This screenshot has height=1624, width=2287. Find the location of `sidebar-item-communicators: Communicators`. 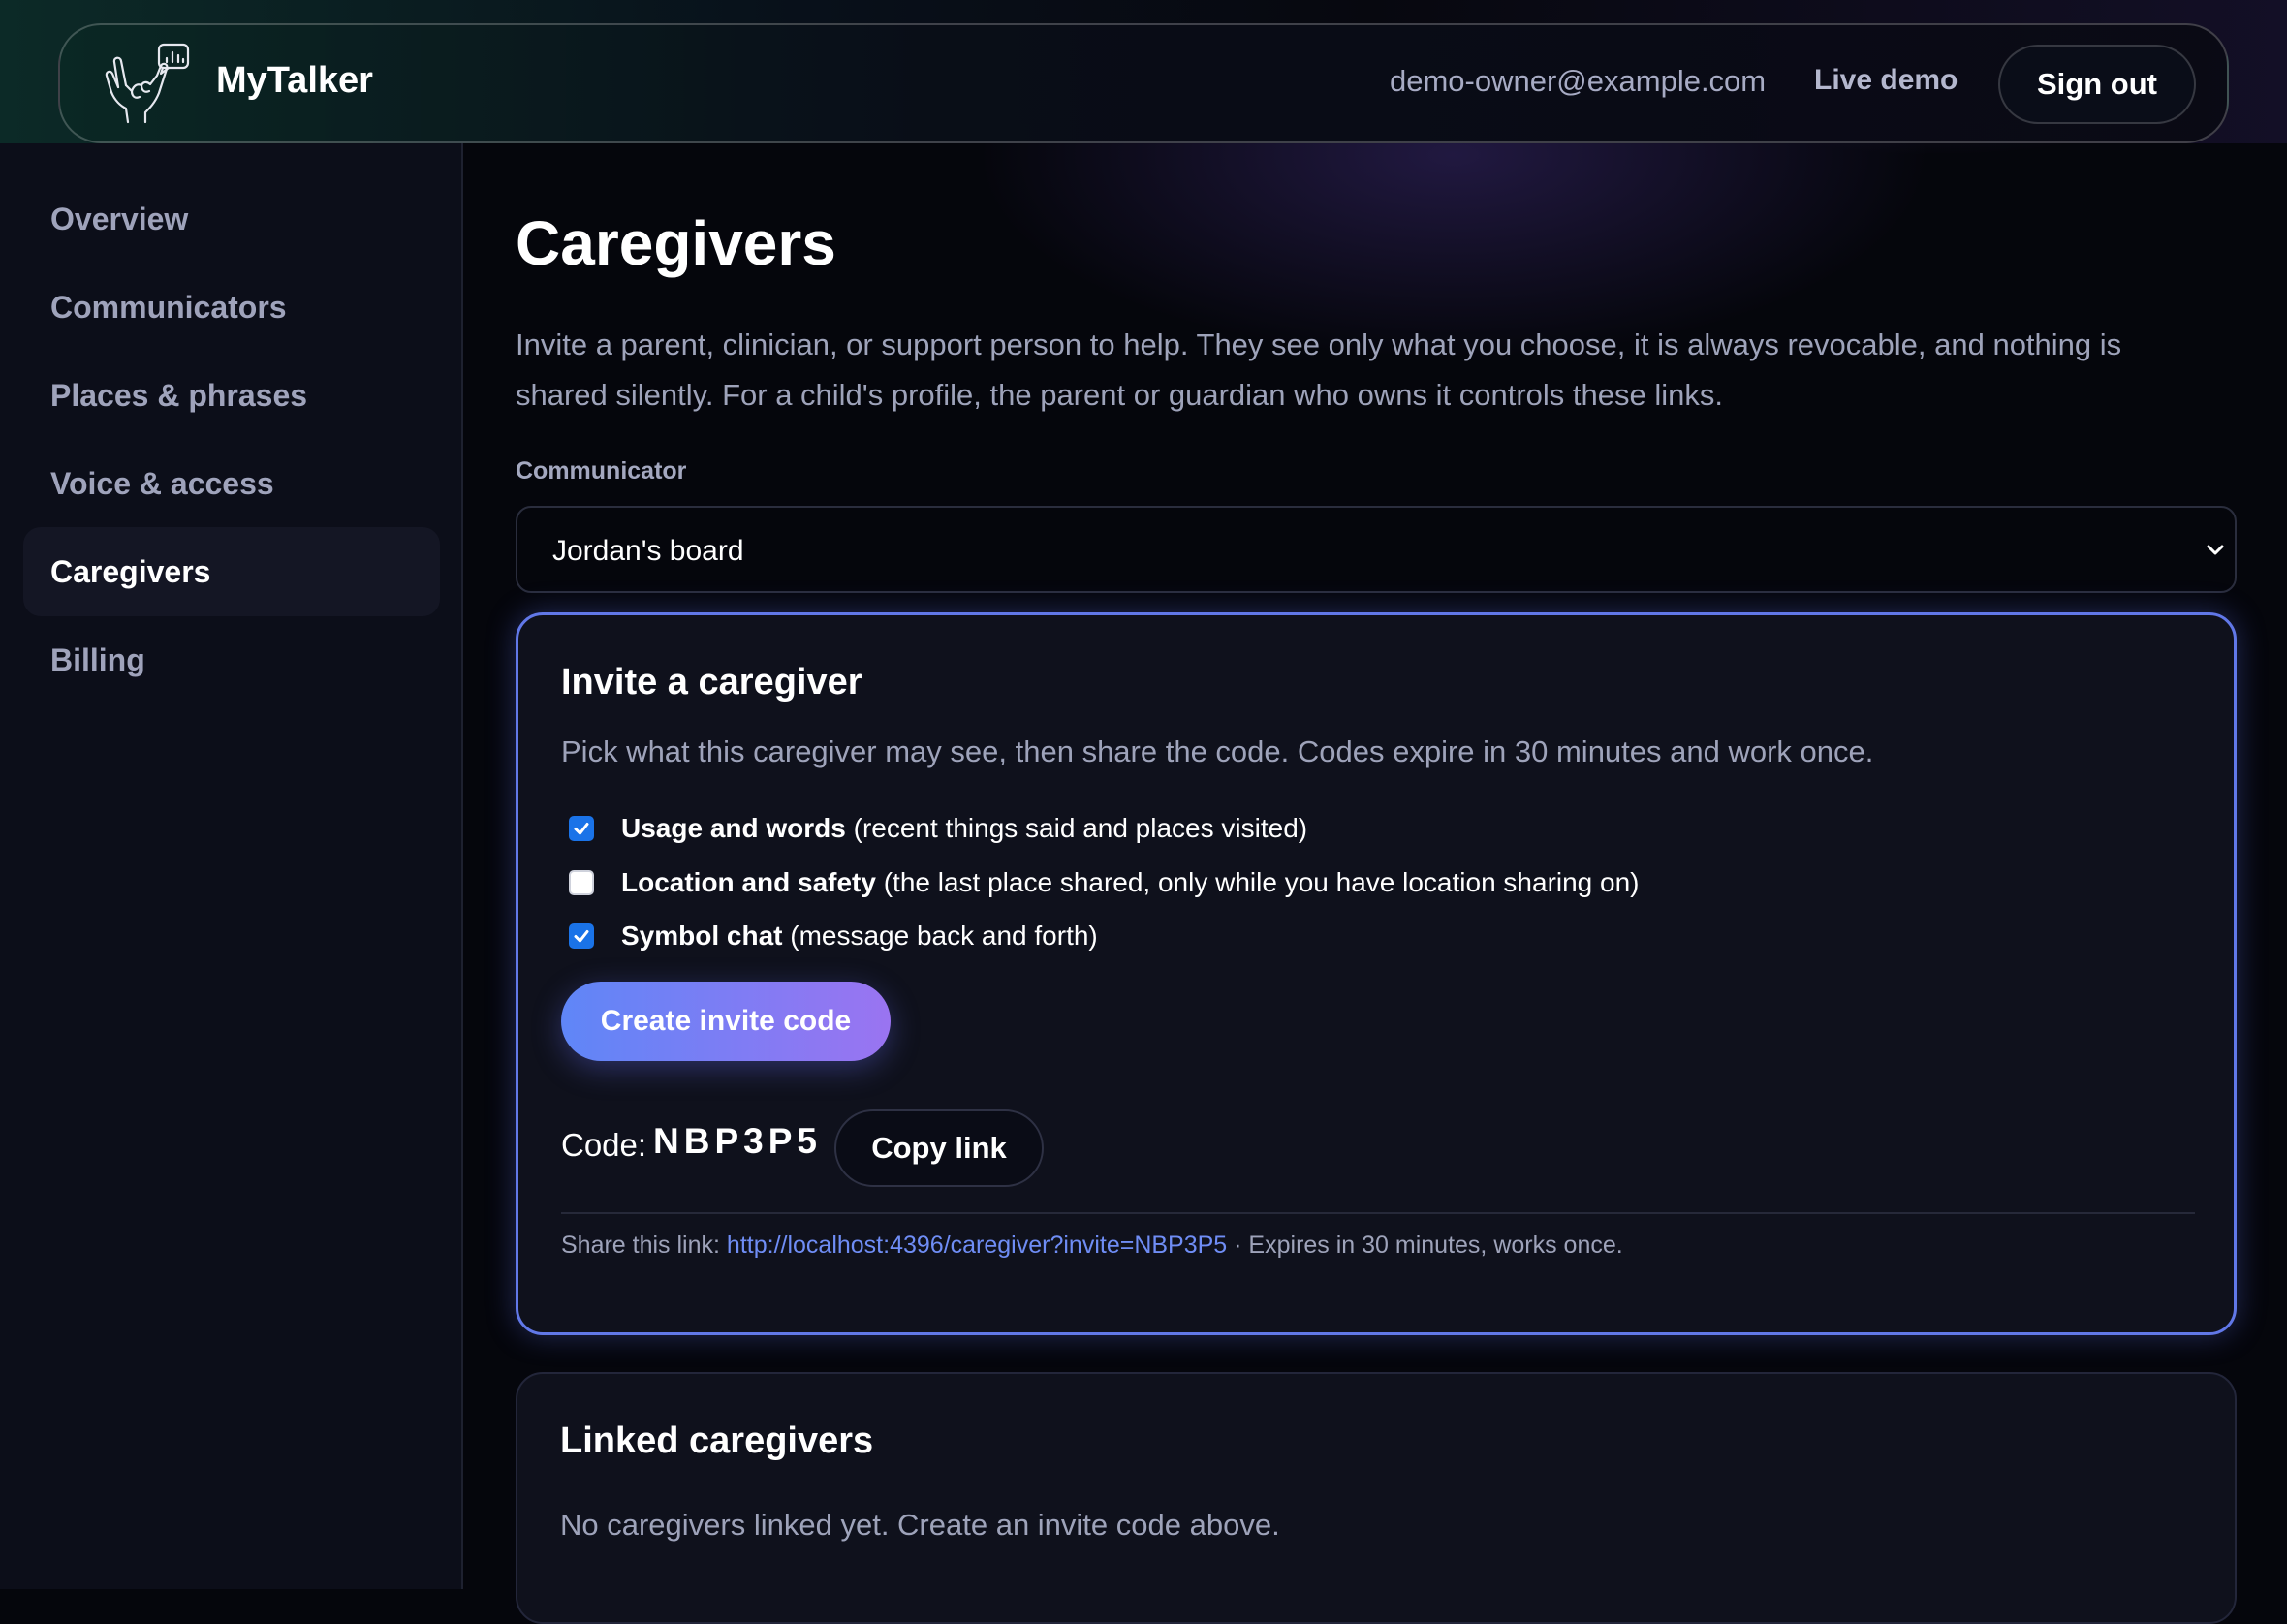

sidebar-item-communicators: Communicators is located at coordinates (231, 307).